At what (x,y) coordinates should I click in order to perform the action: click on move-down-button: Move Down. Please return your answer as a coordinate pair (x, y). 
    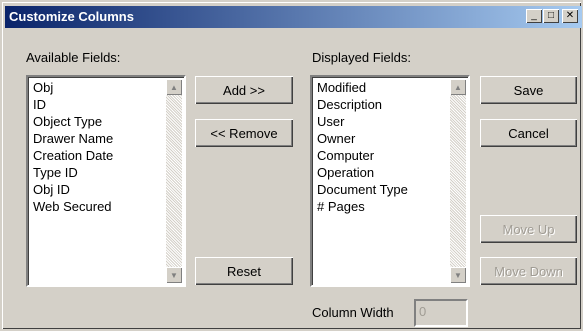
    Looking at the image, I should click on (528, 271).